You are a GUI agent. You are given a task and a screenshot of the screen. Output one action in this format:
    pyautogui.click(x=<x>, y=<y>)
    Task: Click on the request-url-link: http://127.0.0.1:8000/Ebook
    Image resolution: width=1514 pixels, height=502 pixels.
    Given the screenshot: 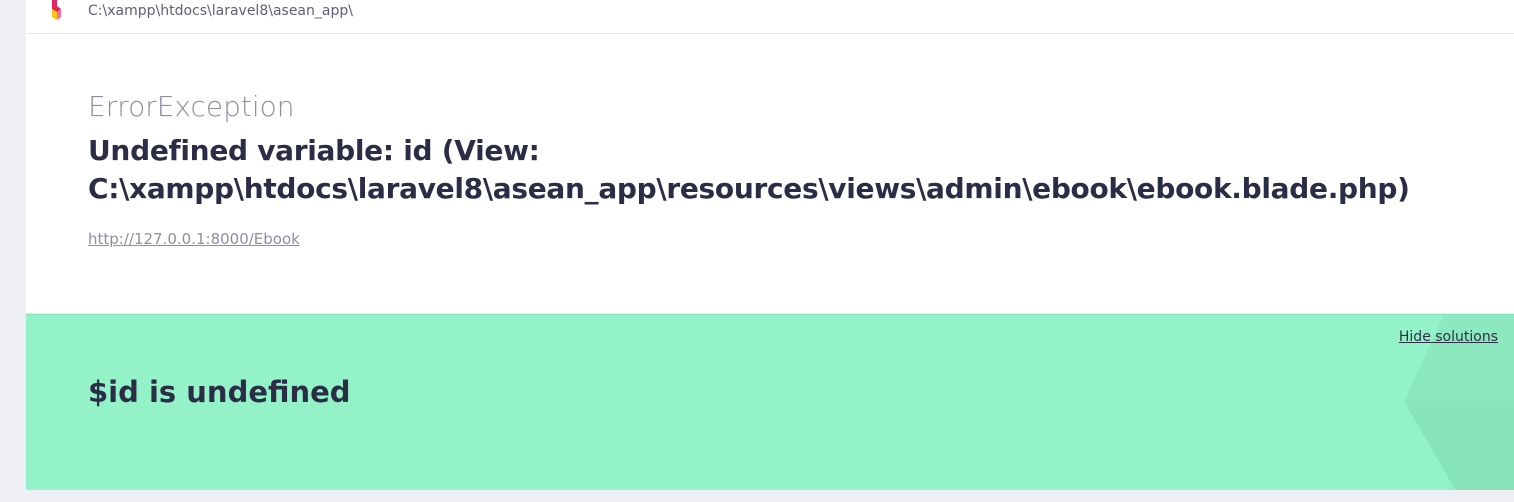 What is the action you would take?
    pyautogui.click(x=194, y=239)
    